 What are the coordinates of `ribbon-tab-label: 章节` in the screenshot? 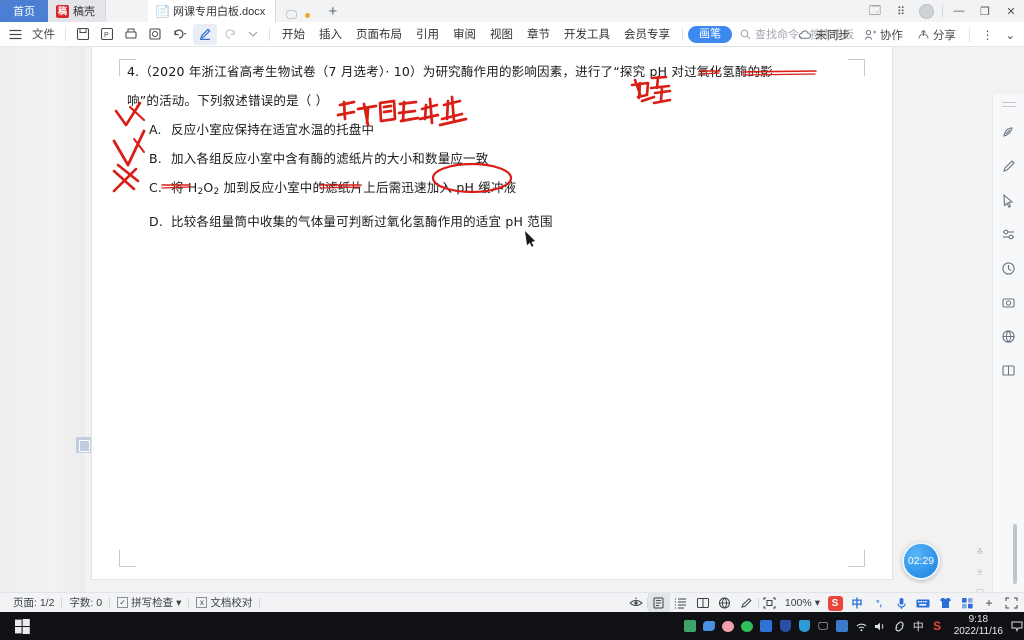 It's located at (538, 35).